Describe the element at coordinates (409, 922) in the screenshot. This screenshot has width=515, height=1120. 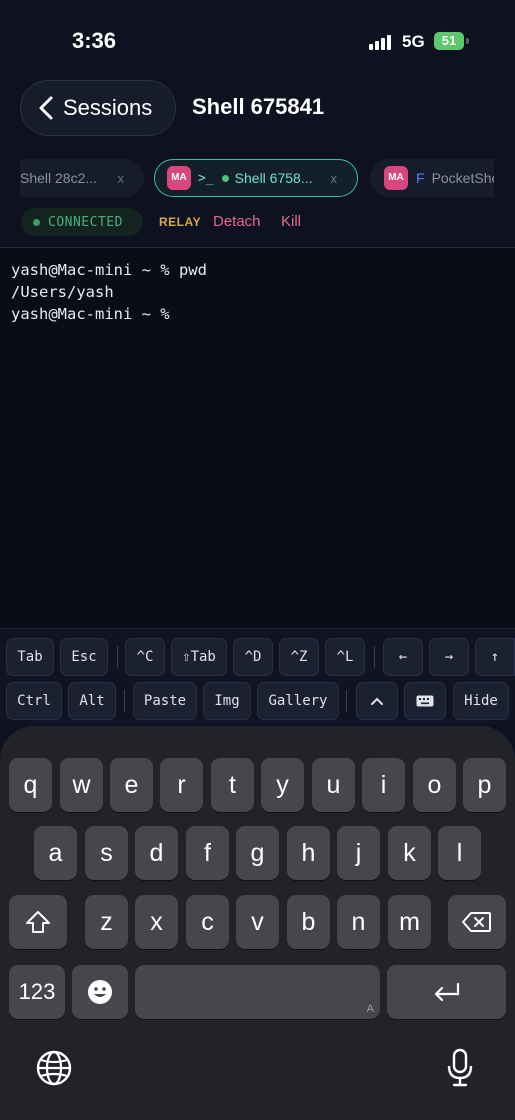
I see `key-m: m` at that location.